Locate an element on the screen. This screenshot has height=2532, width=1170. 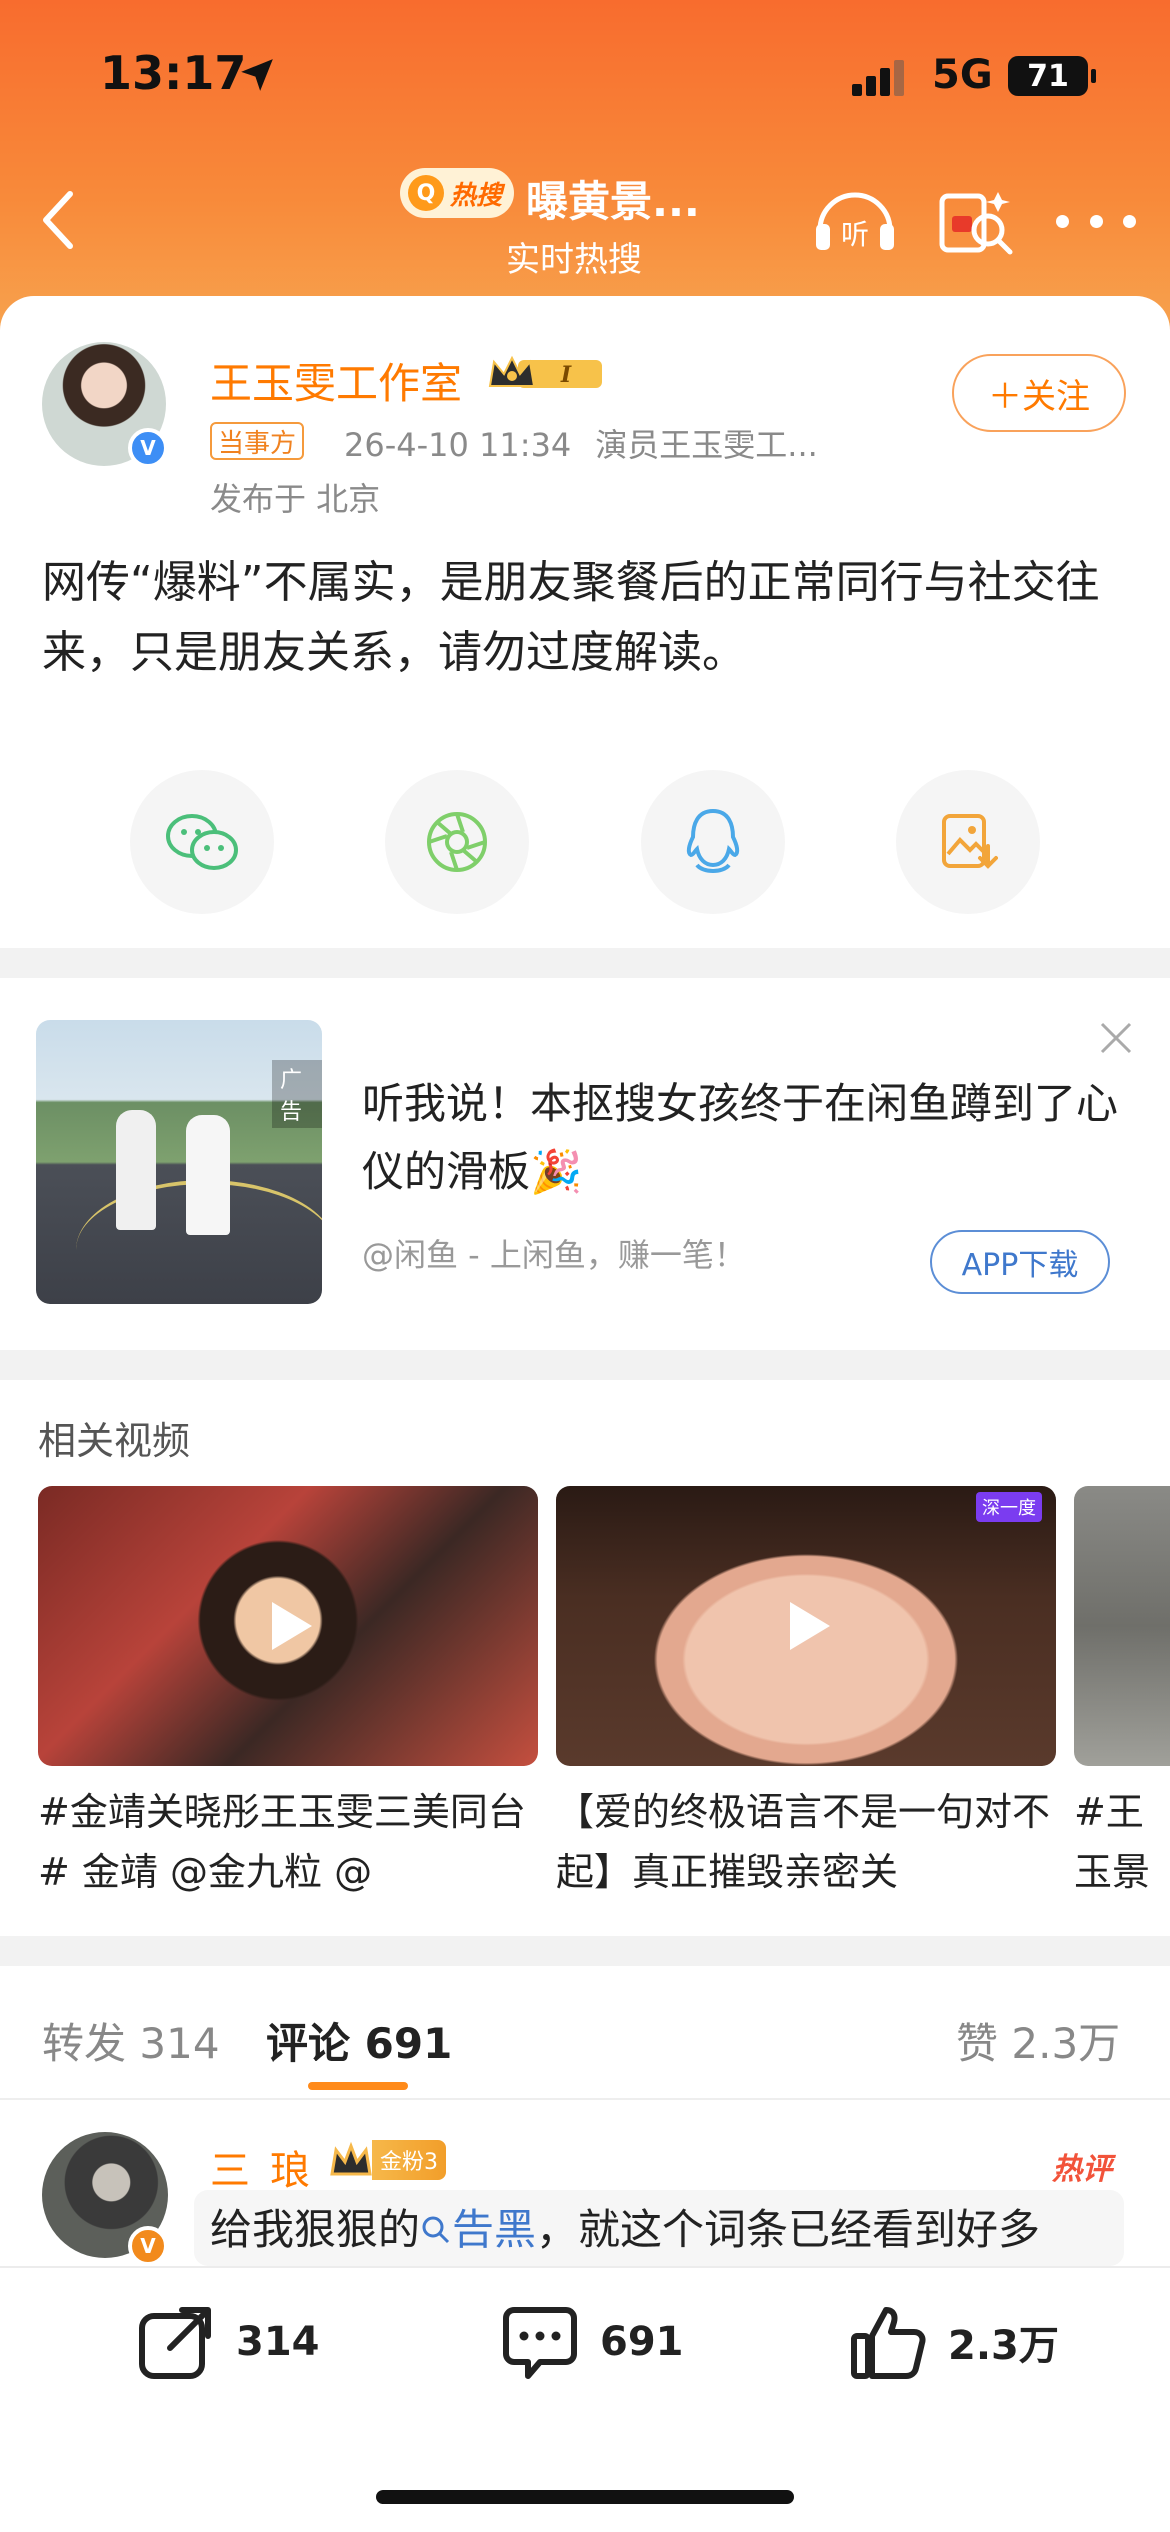
repost-button: 314 is located at coordinates (228, 2342).